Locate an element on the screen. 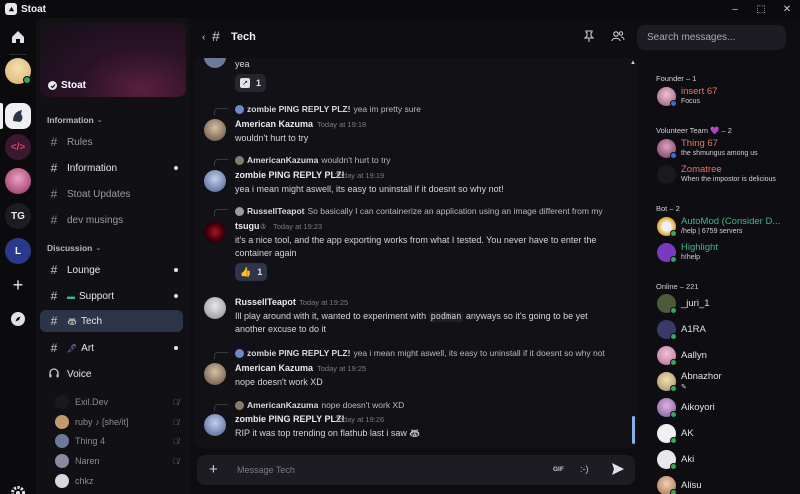 The height and width of the screenshot is (494, 800). muted-icon: 🎙̸ is located at coordinates (176, 402).